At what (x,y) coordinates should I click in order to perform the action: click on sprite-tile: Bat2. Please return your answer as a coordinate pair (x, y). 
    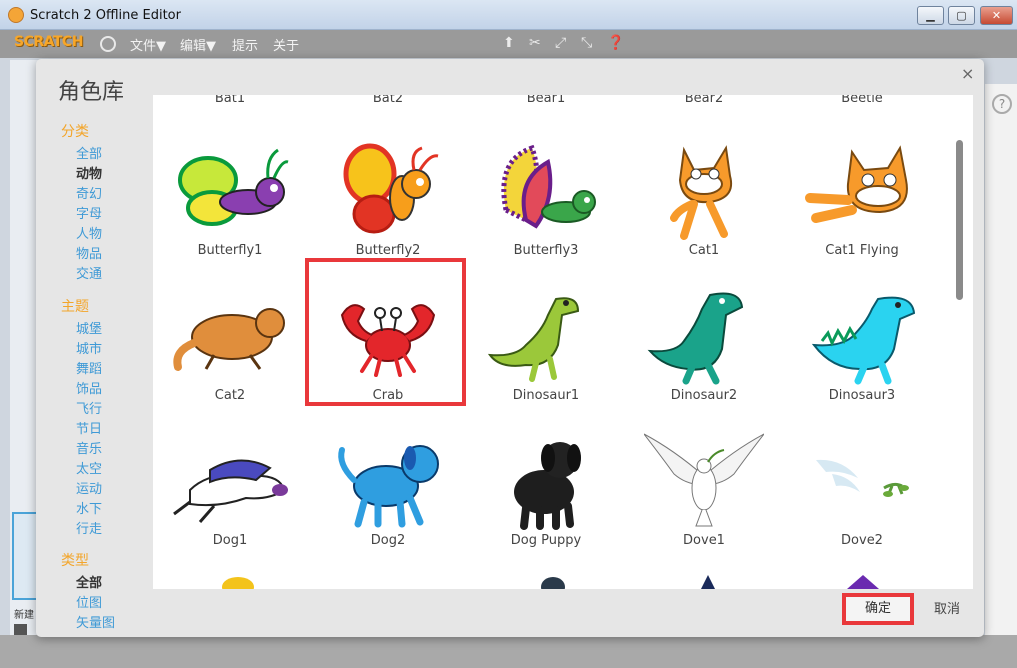
    Looking at the image, I should click on (388, 102).